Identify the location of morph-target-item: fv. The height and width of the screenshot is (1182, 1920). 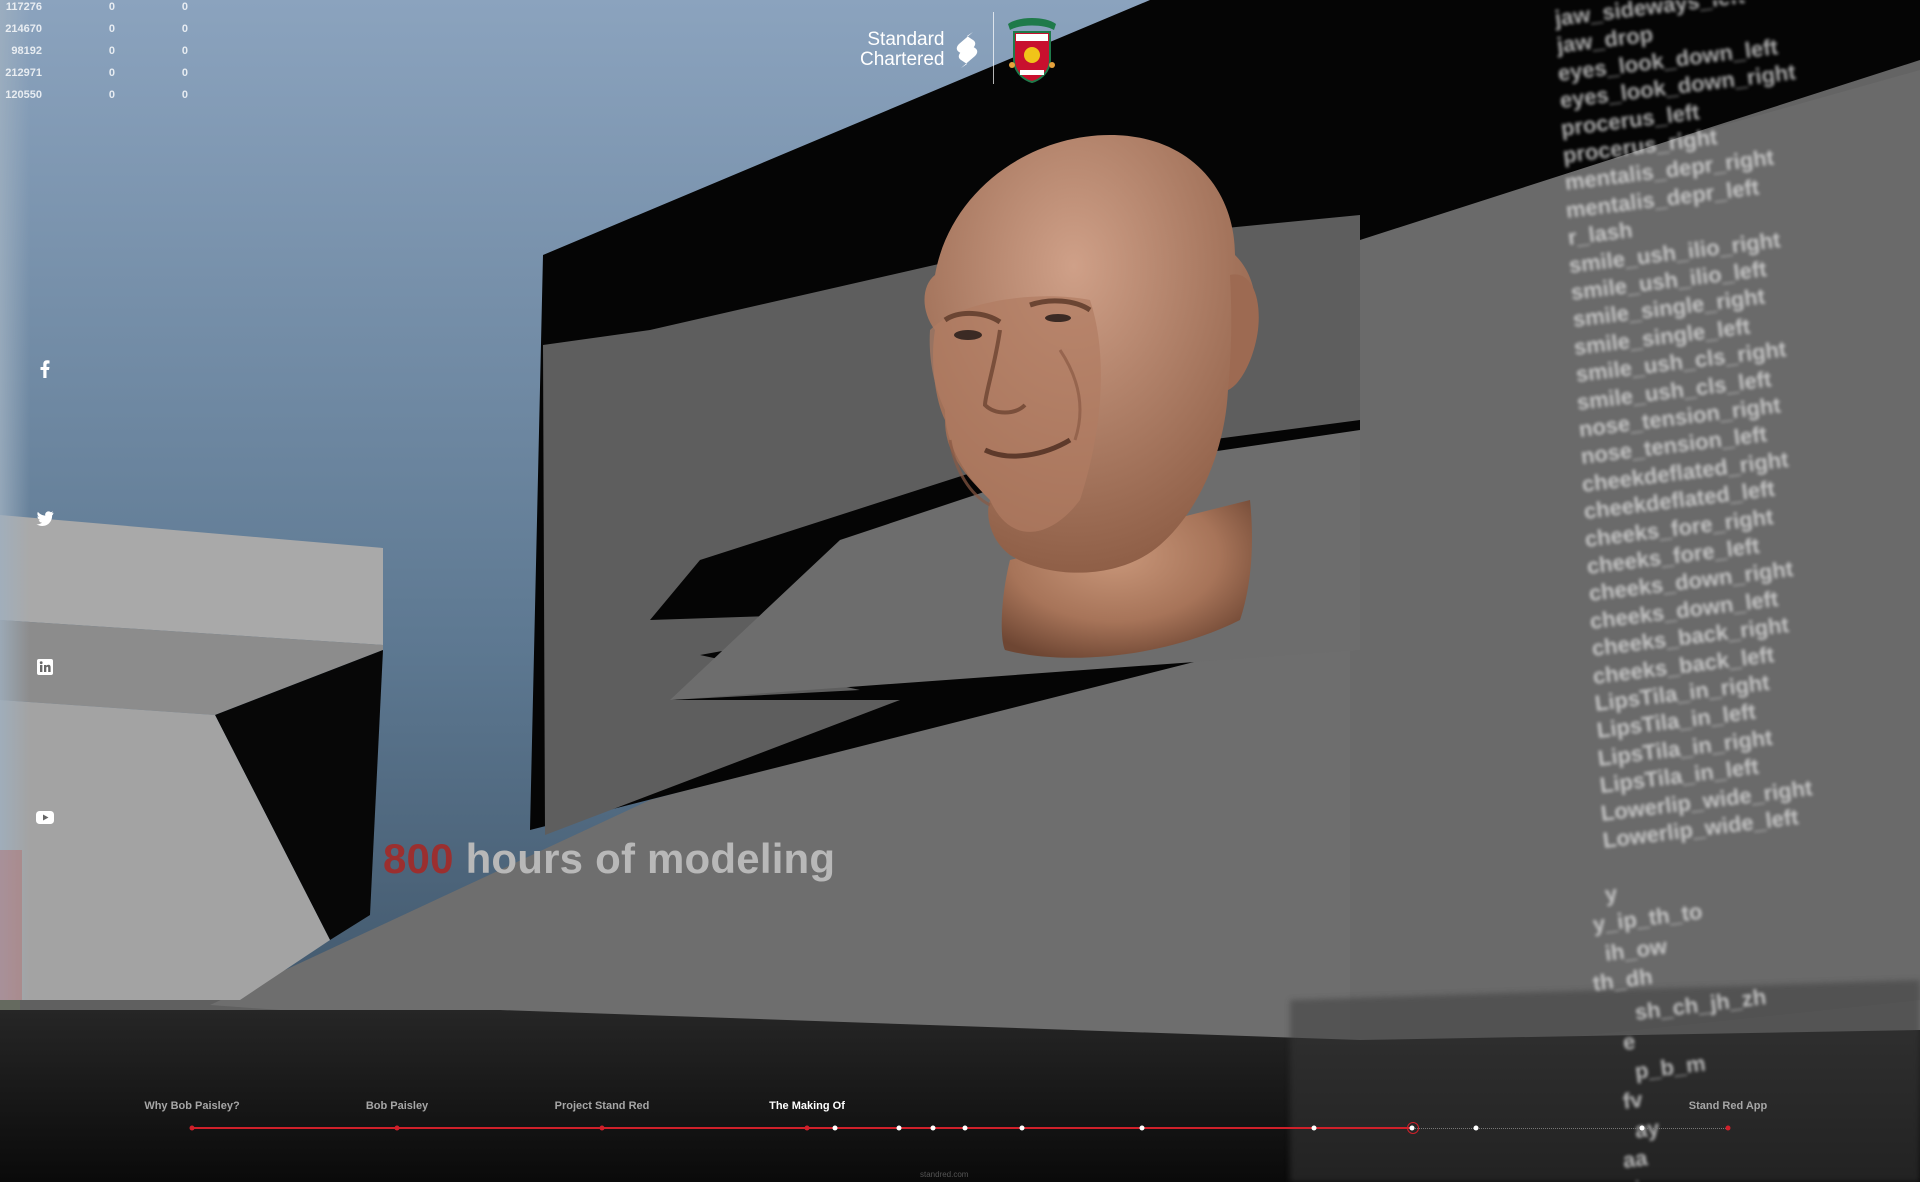
(1632, 1100).